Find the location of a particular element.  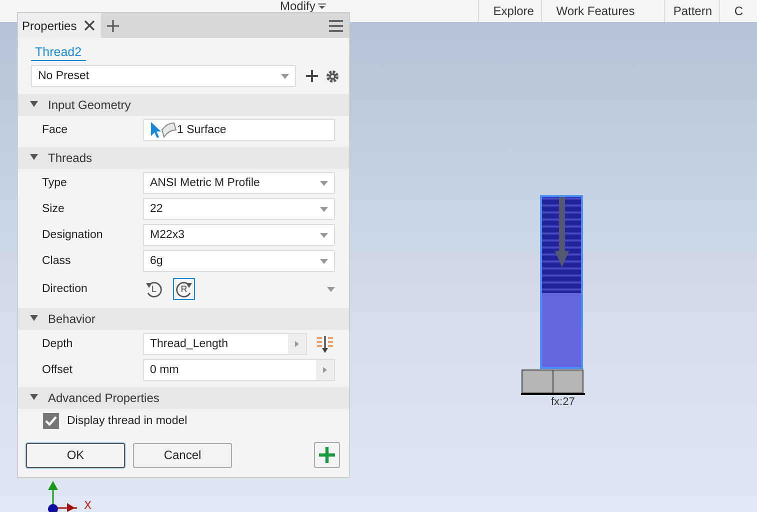

ribbon-group-label: Modify is located at coordinates (303, 6).